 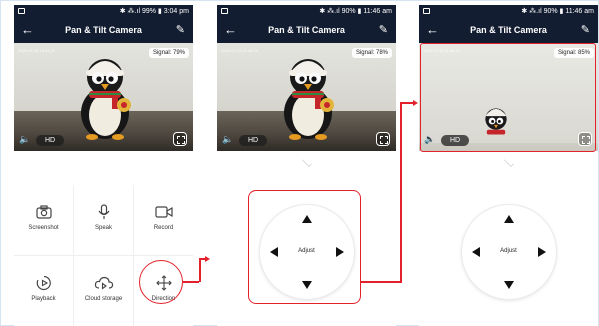 I want to click on cloud-storage-button: Cloud storage, so click(x=103, y=291).